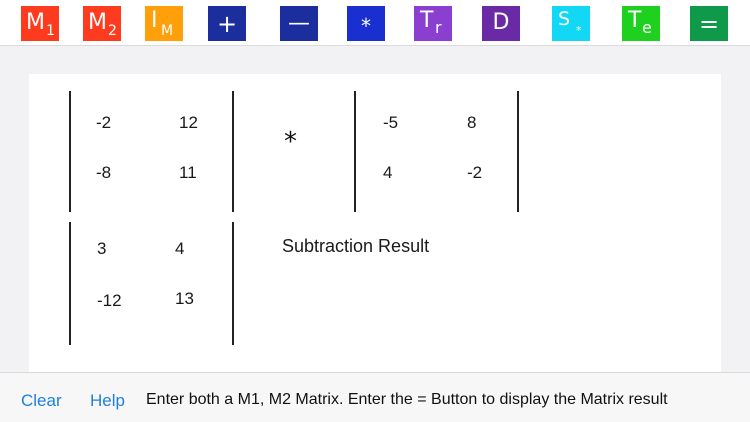 Image resolution: width=750 pixels, height=422 pixels. I want to click on result-cell-0-0: 3, so click(102, 248).